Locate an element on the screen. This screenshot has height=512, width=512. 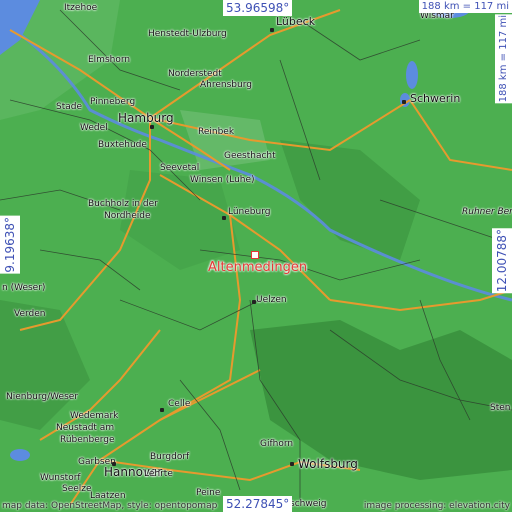
scale-vertical-label: 188 km = 117 mi is located at coordinates (503, 59).